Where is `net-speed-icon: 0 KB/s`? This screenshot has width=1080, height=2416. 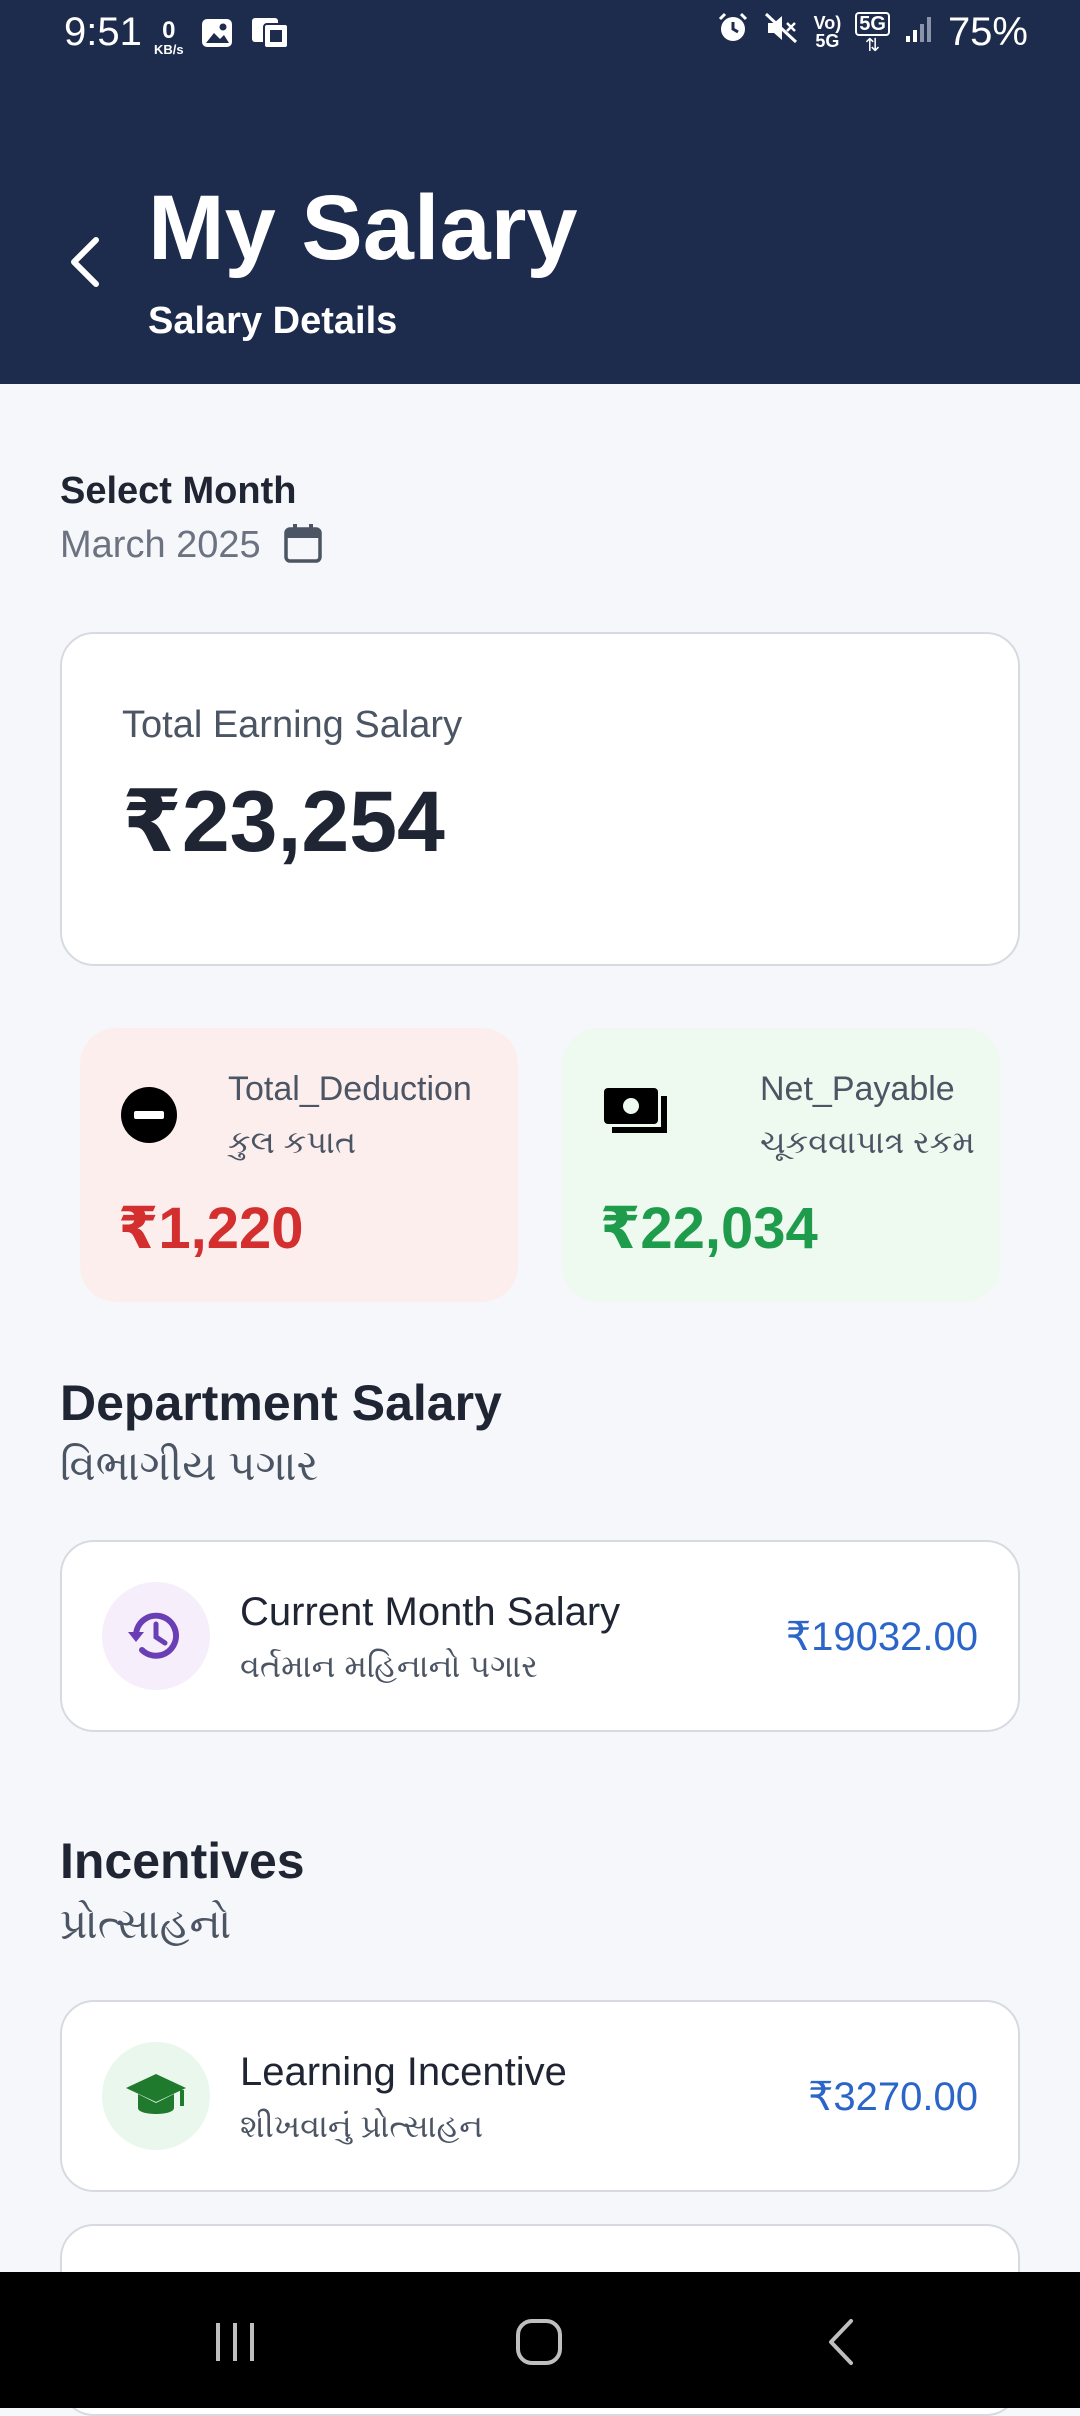
net-speed-icon: 0 KB/s is located at coordinates (169, 36).